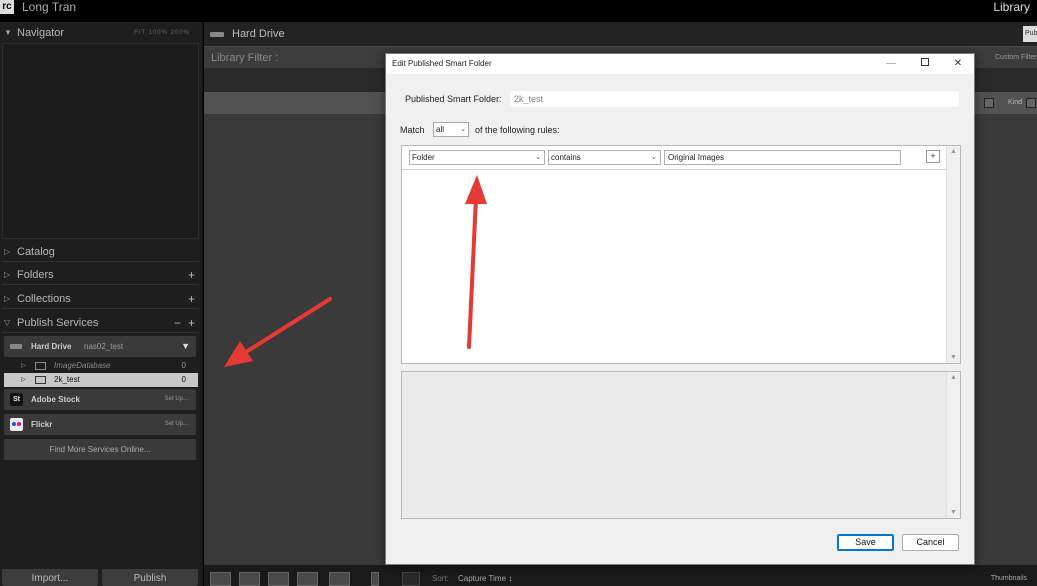 The height and width of the screenshot is (586, 1037). I want to click on library-filter-label: Library Filter :, so click(245, 58).